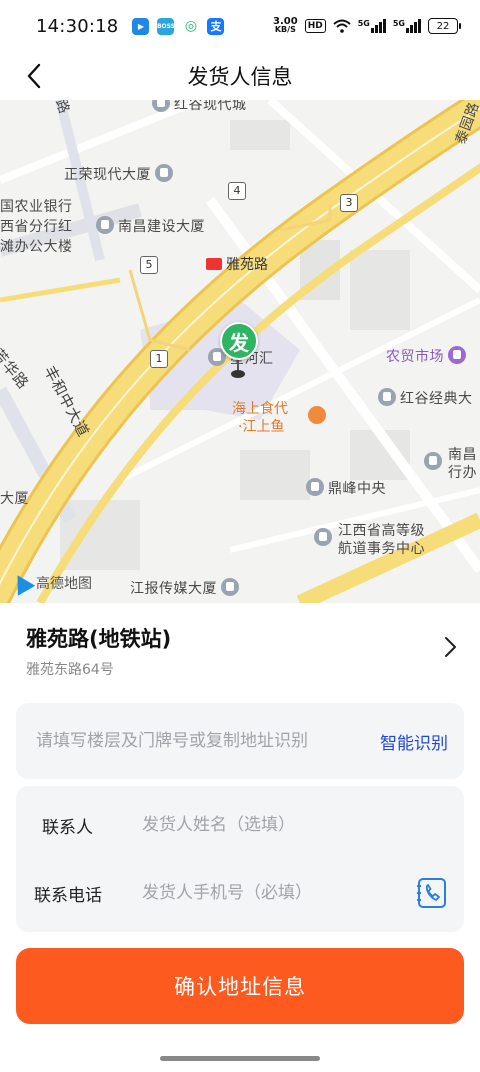  Describe the element at coordinates (457, 355) in the screenshot. I see `market-icon` at that location.